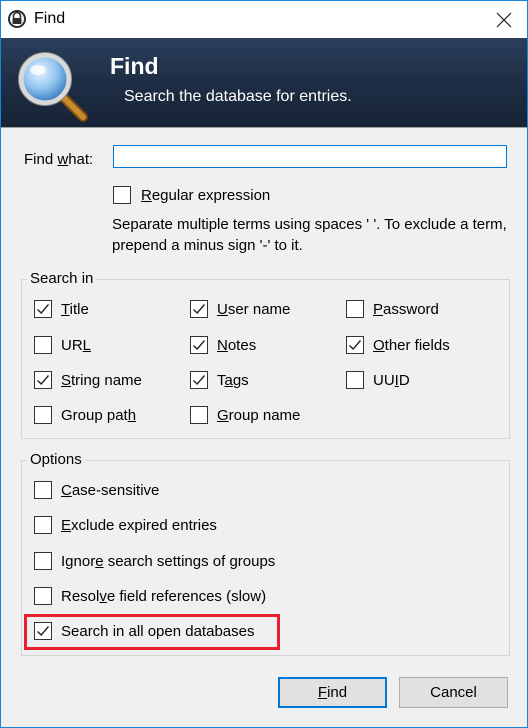  I want to click on banner-subtitle: Search the database for entries., so click(238, 96).